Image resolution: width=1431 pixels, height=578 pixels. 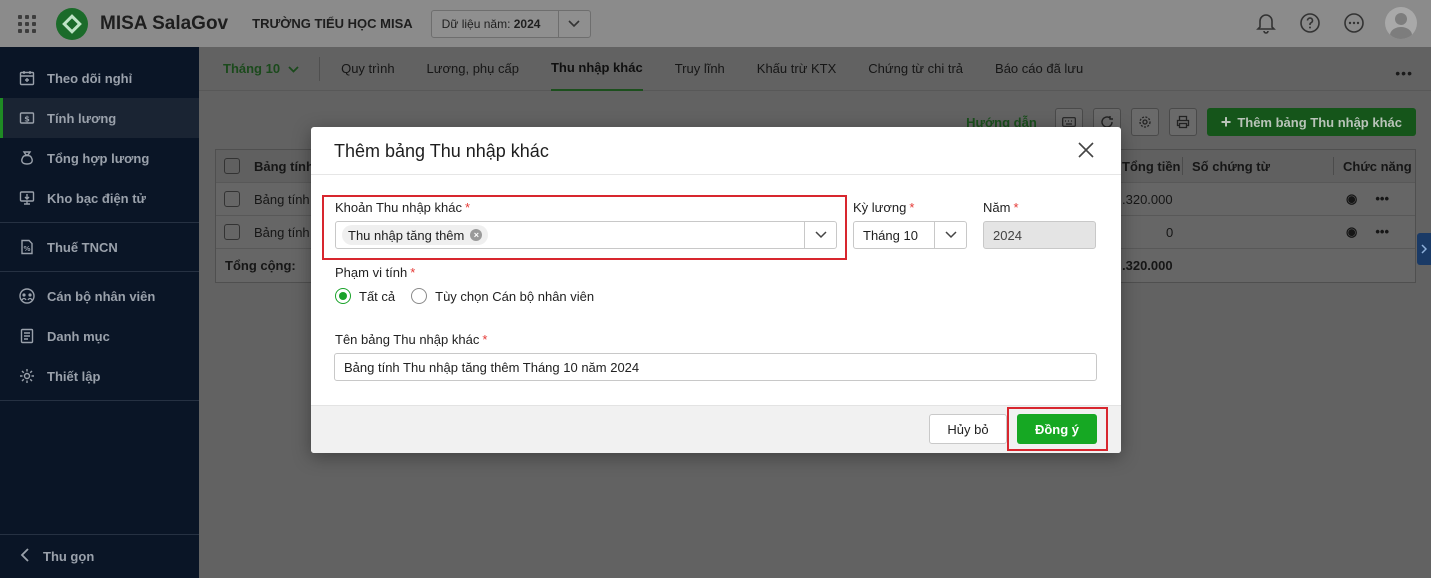 I want to click on year-label: Dữ liệu năm:, so click(x=476, y=23).